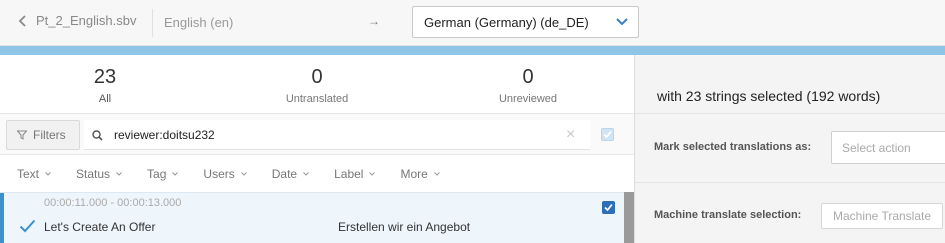  What do you see at coordinates (22, 135) in the screenshot?
I see `filter-icon` at bounding box center [22, 135].